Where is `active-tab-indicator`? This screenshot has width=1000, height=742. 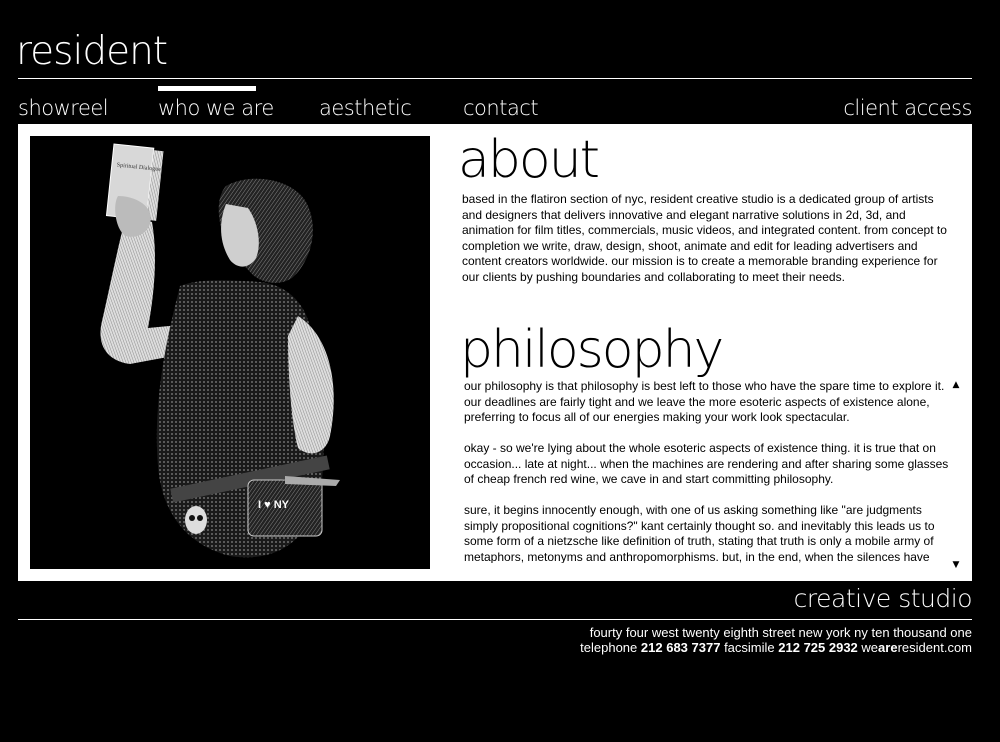
active-tab-indicator is located at coordinates (207, 88).